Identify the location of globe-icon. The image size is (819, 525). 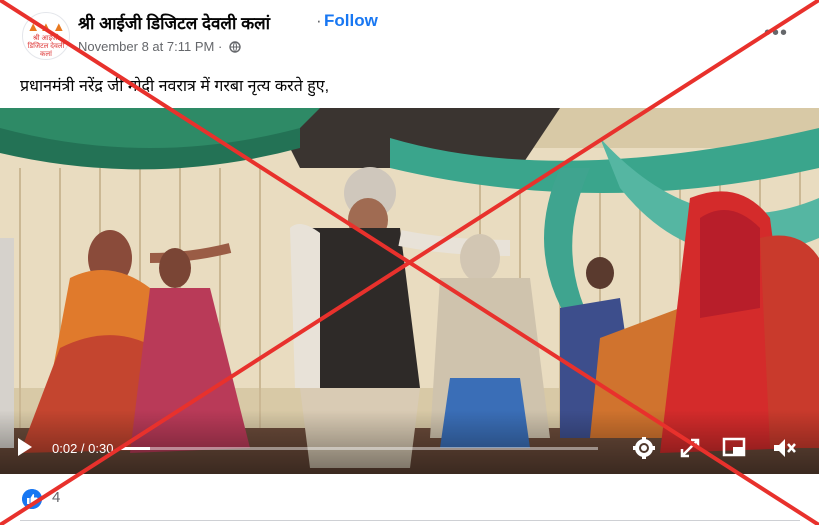
(235, 47).